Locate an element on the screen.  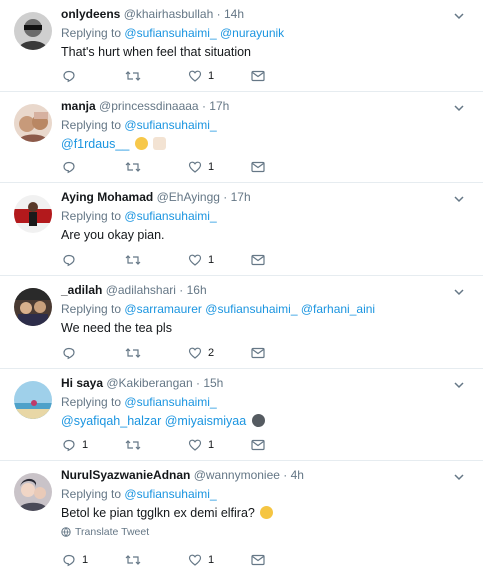
translate-tweet-link: Translate Tweet is located at coordinates (267, 532).